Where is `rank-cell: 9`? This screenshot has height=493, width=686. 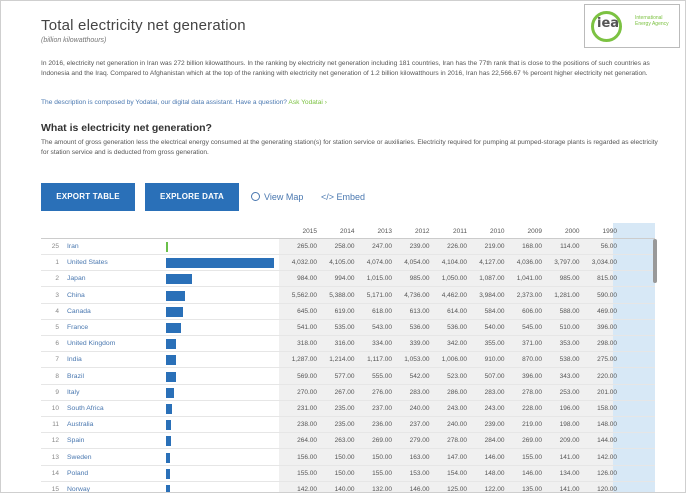
rank-cell: 9 is located at coordinates (57, 392).